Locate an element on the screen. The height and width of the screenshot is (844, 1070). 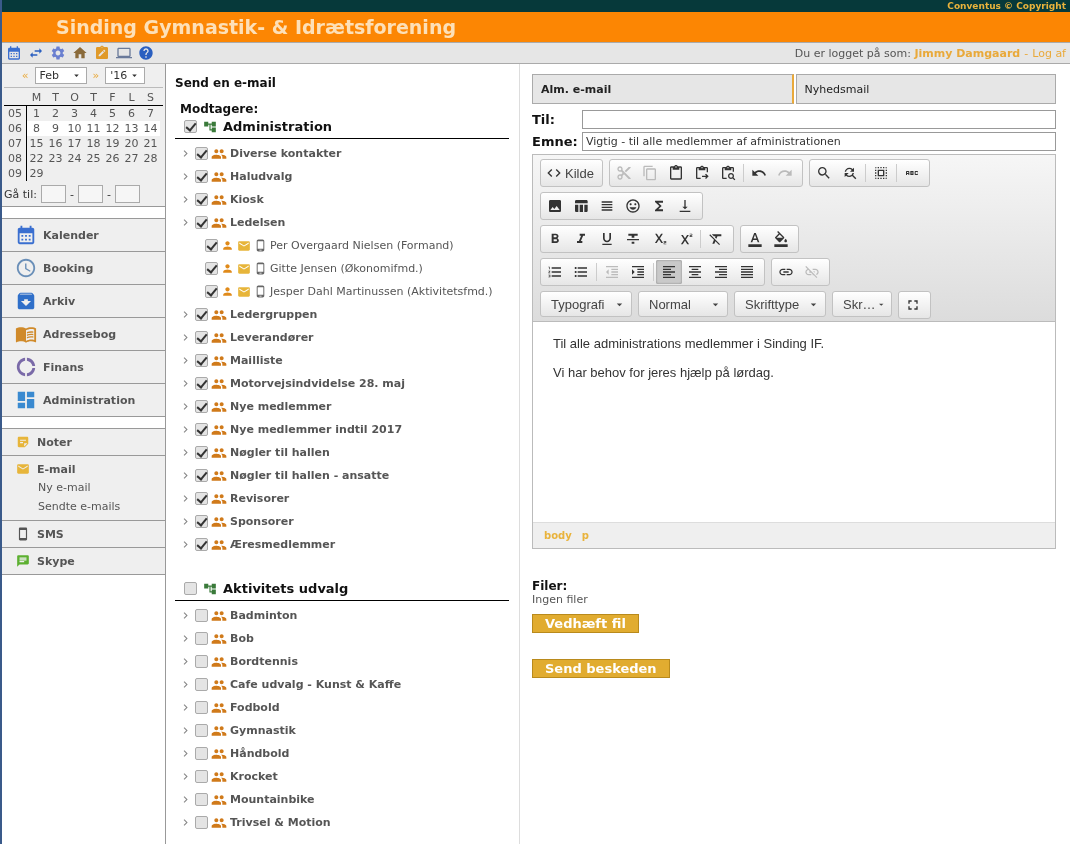
nav-item: Booking is located at coordinates (83, 268).